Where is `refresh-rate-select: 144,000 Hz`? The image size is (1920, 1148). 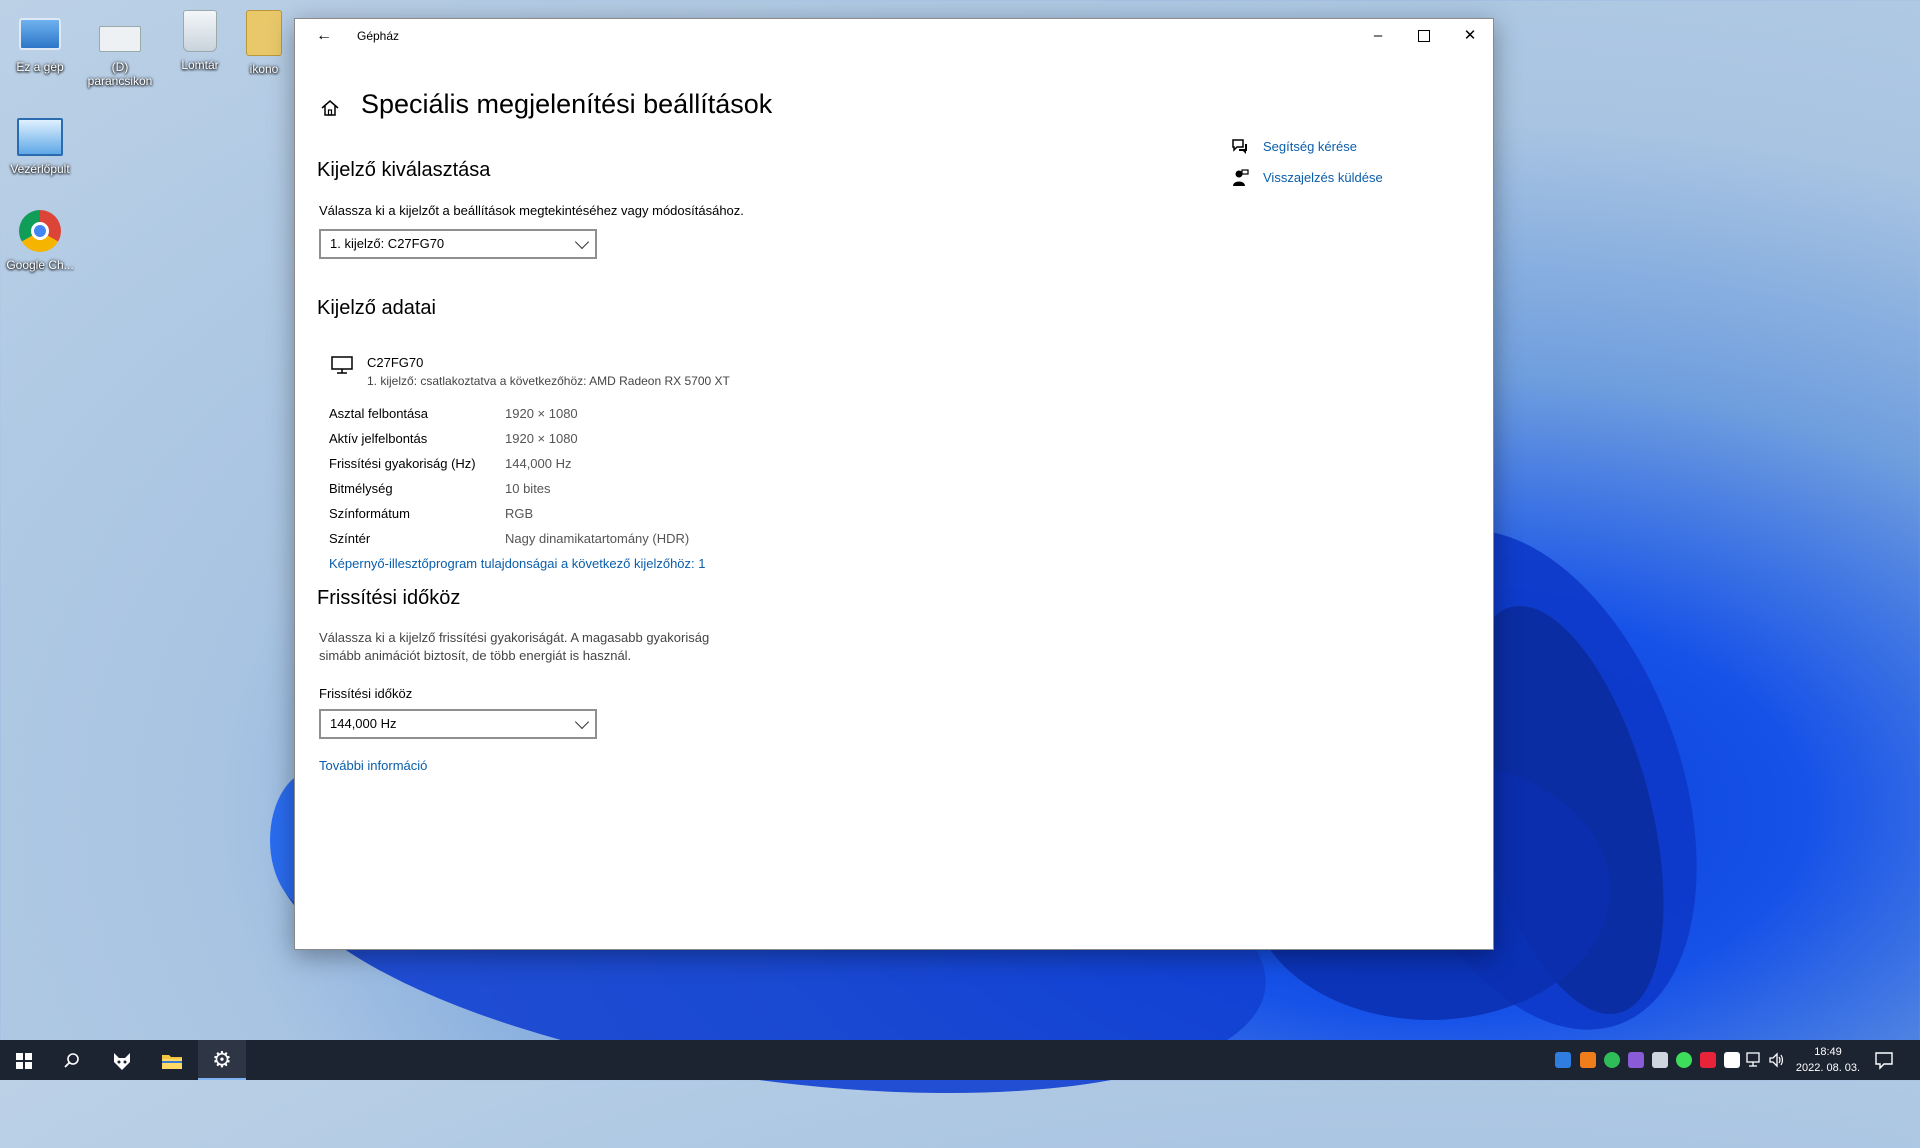 refresh-rate-select: 144,000 Hz is located at coordinates (458, 724).